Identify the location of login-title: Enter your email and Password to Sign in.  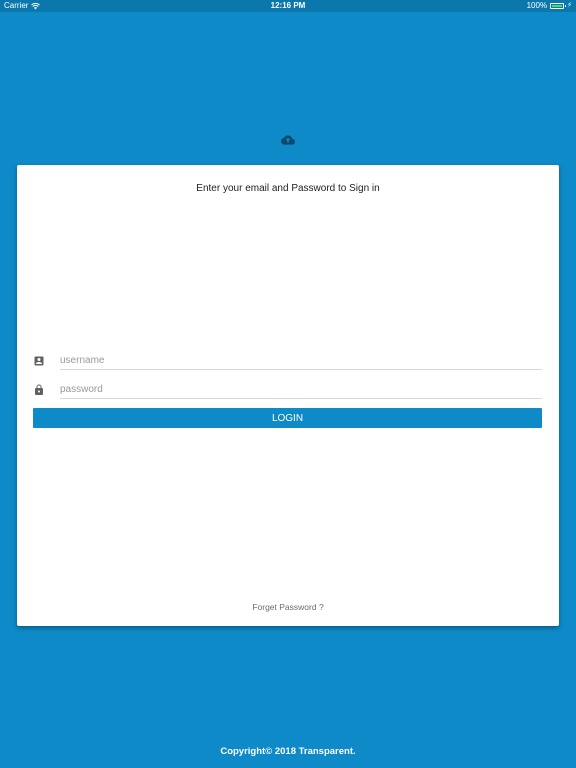
(288, 188).